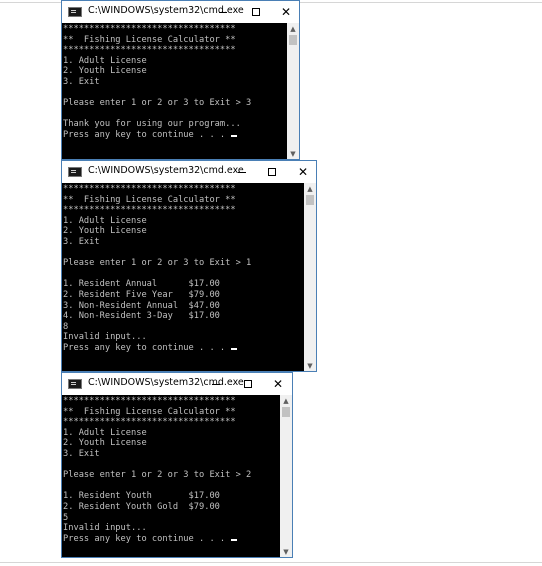 This screenshot has height=566, width=542. Describe the element at coordinates (157, 103) in the screenshot. I see `console-line: Please enter 1 or 2 or 3 to Exit > 3` at that location.